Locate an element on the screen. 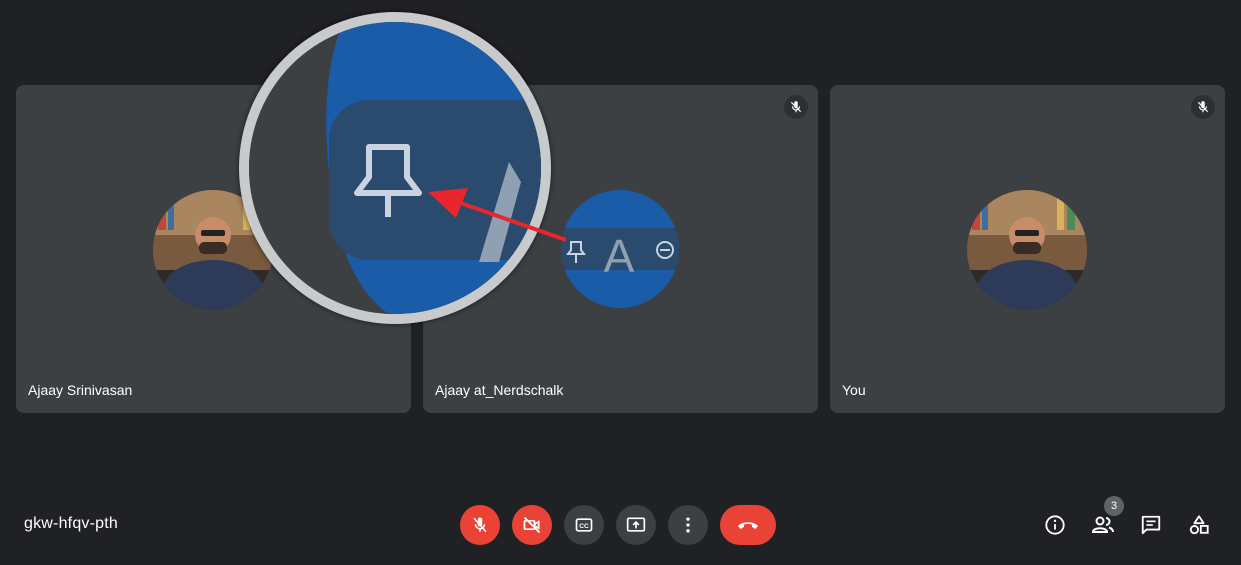 The width and height of the screenshot is (1241, 565). meeting-details-button is located at coordinates (1055, 525).